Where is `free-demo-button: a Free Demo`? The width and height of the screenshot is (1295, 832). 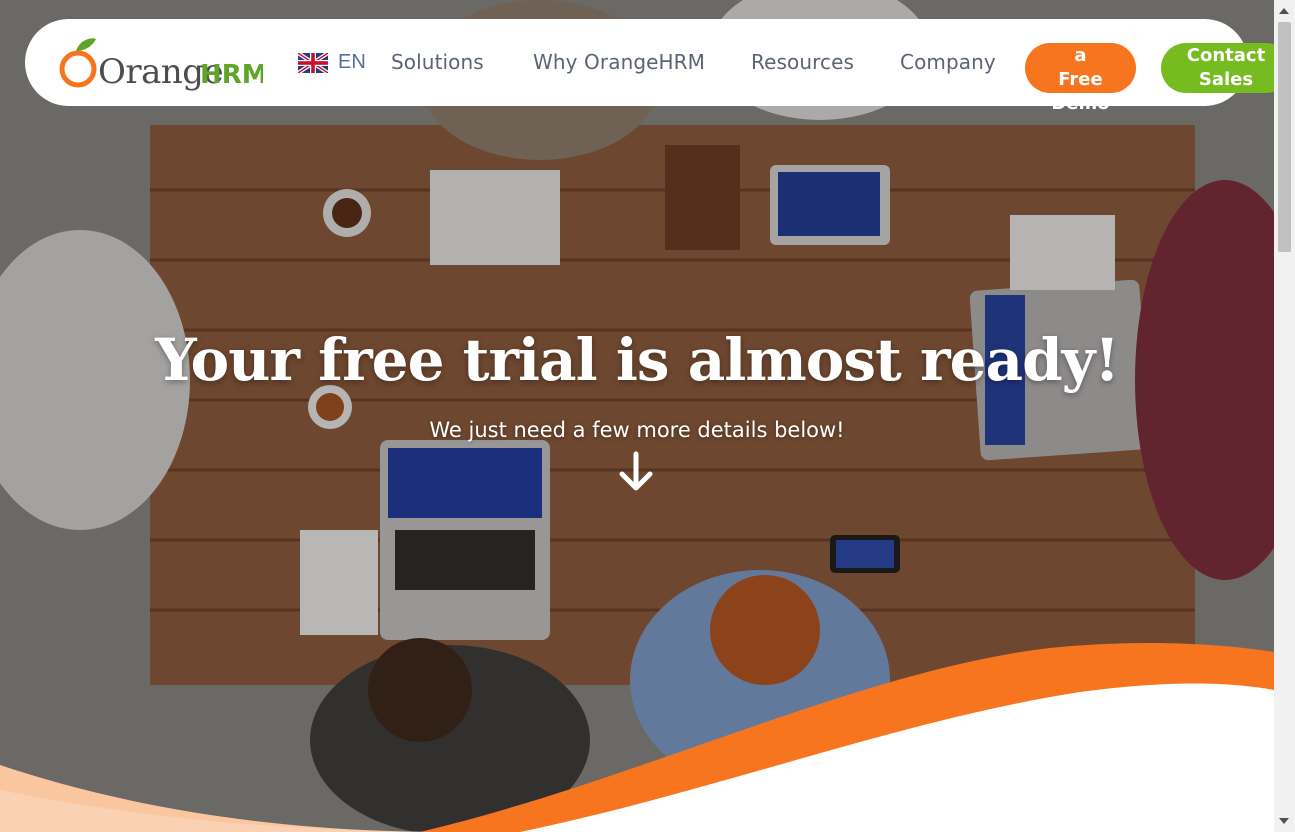 free-demo-button: a Free Demo is located at coordinates (1080, 78).